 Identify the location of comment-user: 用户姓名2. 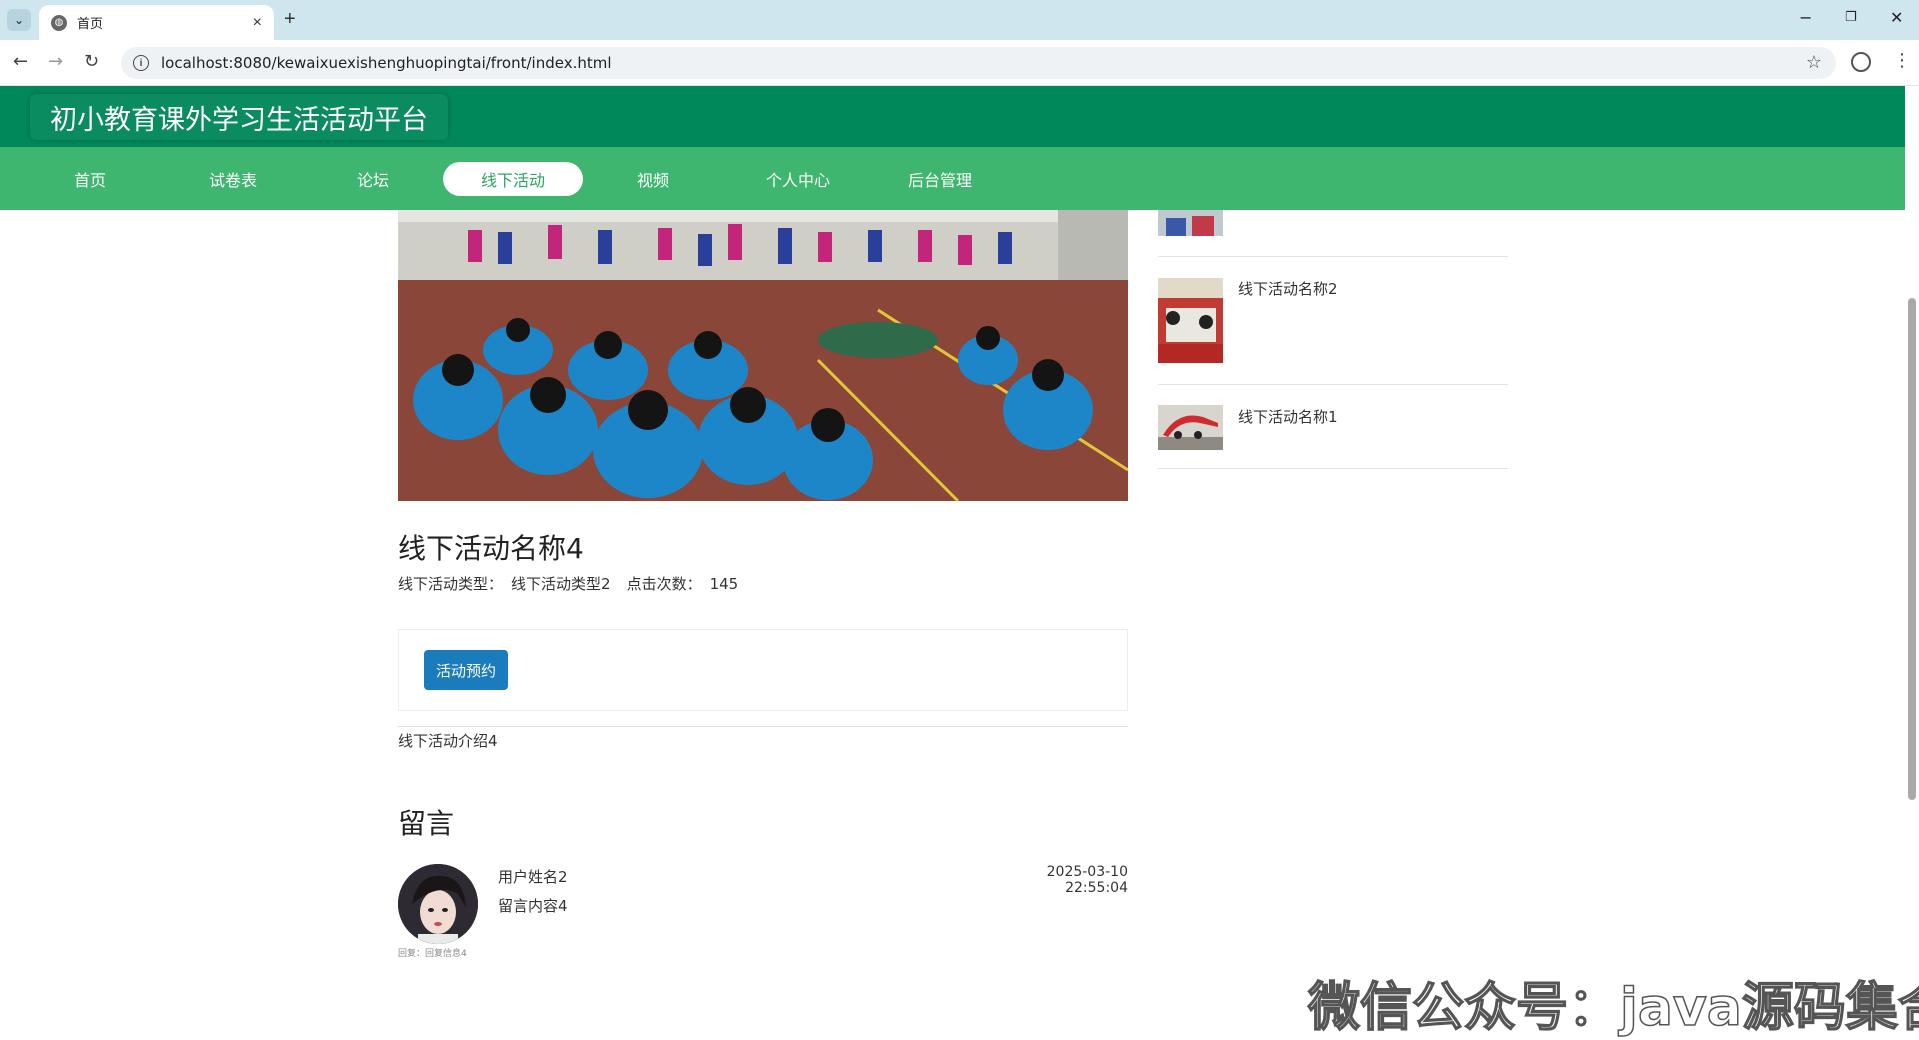
(533, 877).